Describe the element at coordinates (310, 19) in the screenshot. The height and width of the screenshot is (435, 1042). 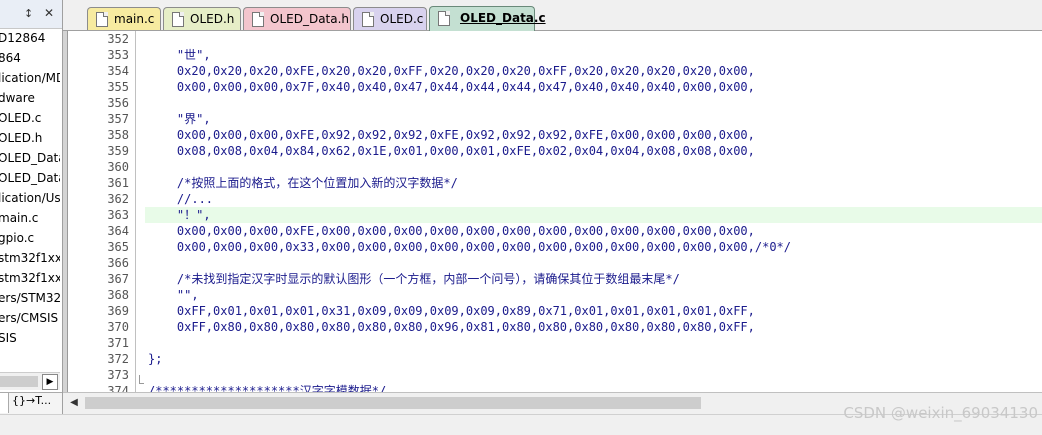
I see `tab-label: OLED_Data.h` at that location.